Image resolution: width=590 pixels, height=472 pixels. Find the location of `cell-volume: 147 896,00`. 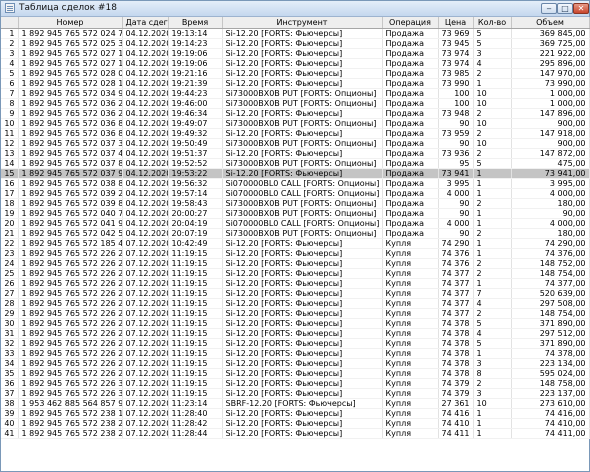

cell-volume: 147 896,00 is located at coordinates (550, 113).